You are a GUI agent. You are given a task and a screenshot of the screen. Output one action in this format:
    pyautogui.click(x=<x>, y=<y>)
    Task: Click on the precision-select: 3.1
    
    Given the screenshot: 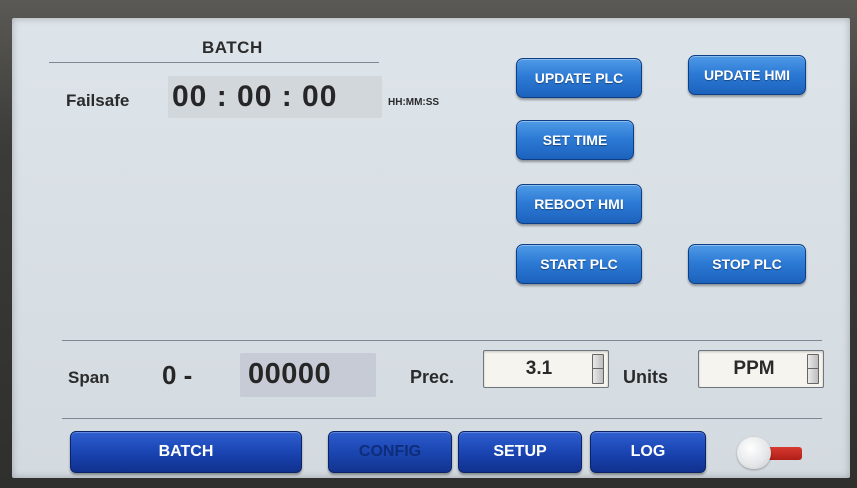 What is the action you would take?
    pyautogui.click(x=546, y=369)
    